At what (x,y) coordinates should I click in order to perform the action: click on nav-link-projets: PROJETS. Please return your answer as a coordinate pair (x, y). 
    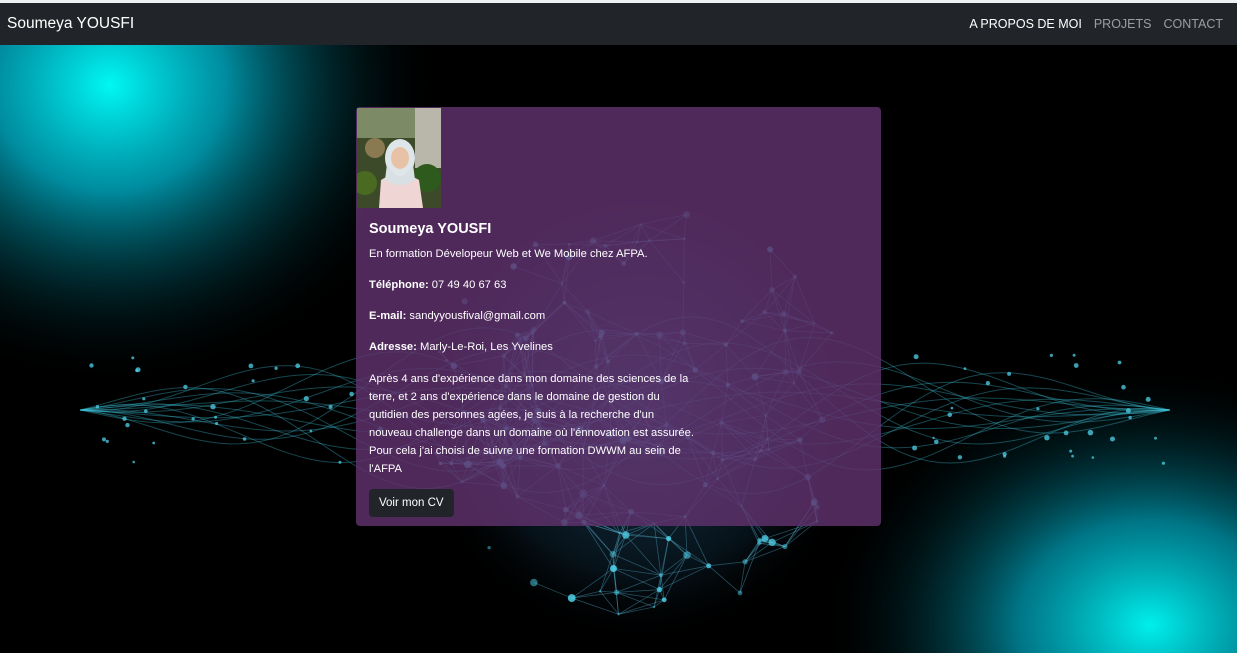
    Looking at the image, I should click on (1123, 24).